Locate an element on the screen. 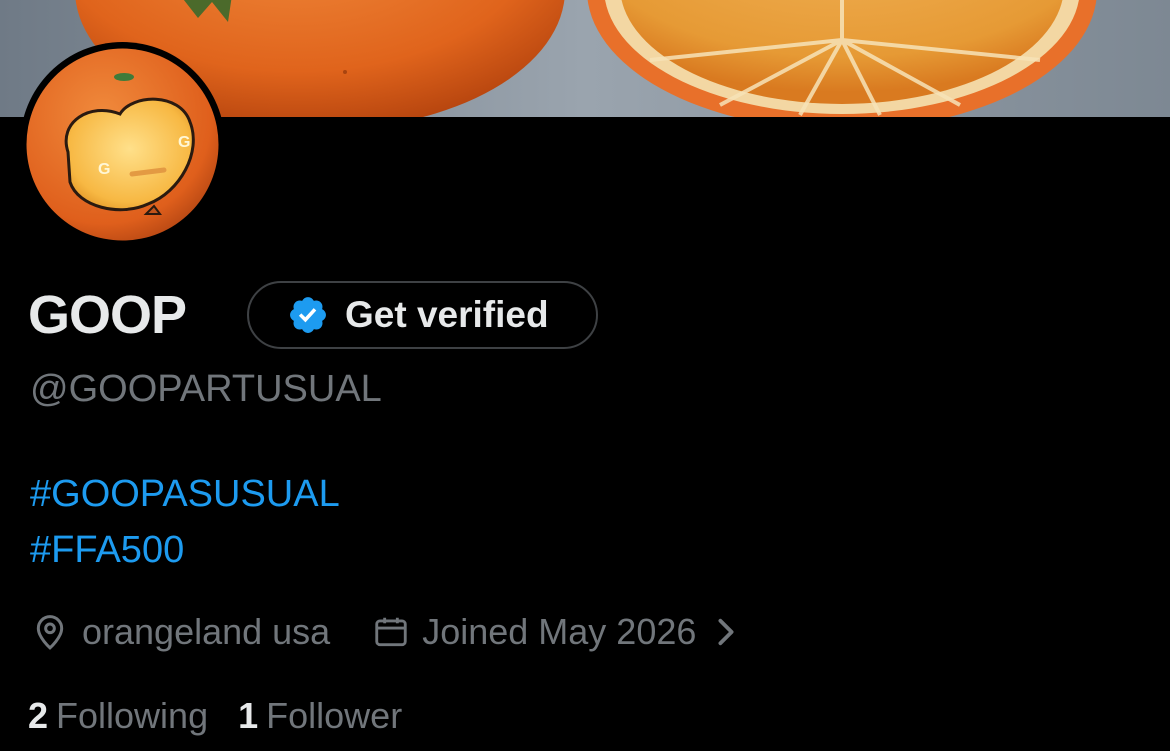  chevron-right-icon is located at coordinates (726, 632).